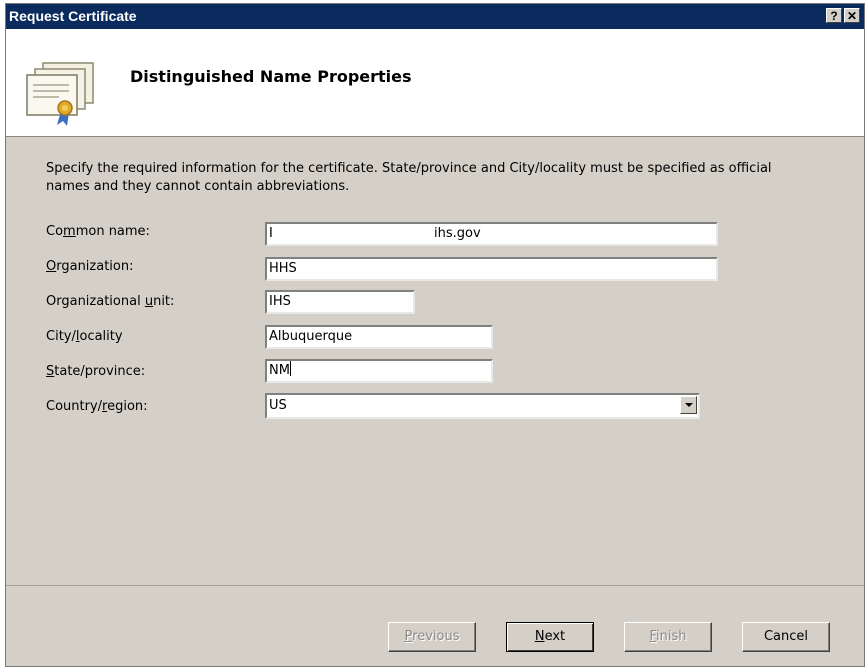  Describe the element at coordinates (73, 16) in the screenshot. I see `window-title: Request Certificate` at that location.